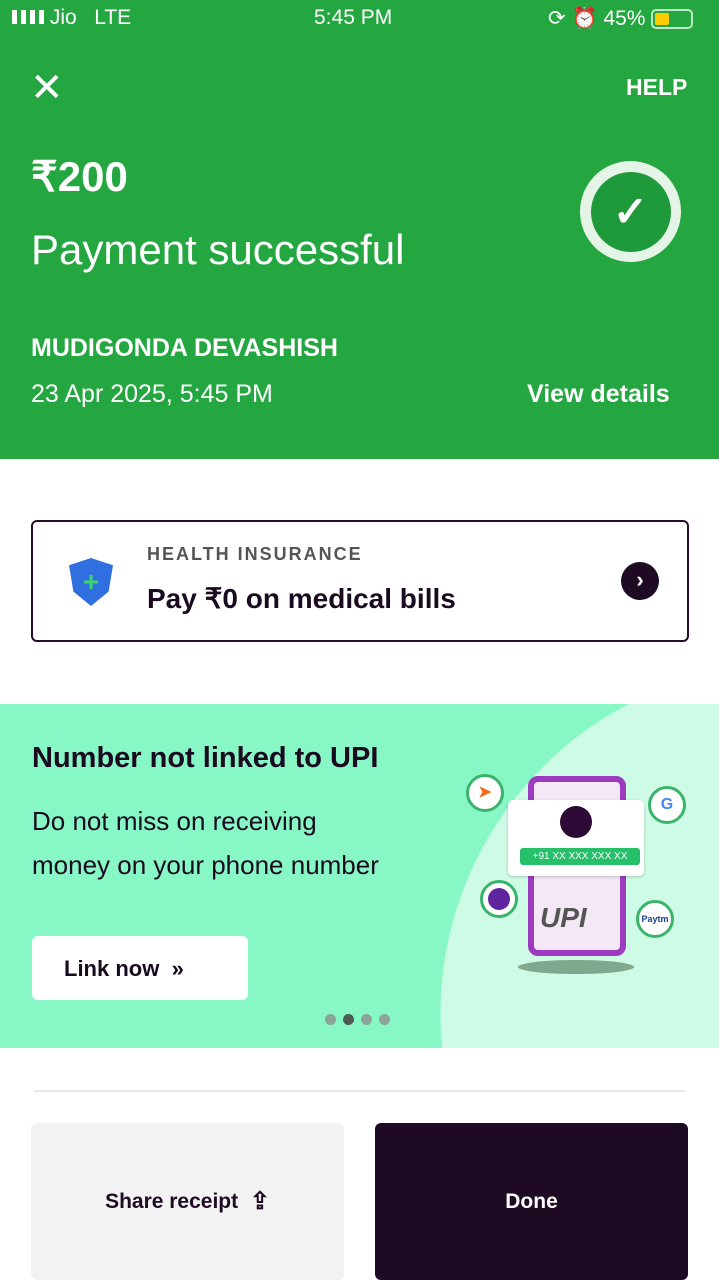 The image size is (719, 1280). I want to click on gpay-icon: G, so click(667, 805).